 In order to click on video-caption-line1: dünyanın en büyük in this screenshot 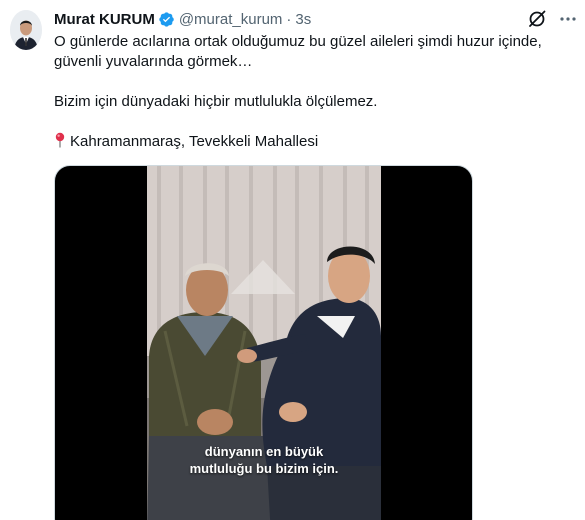, I will do `click(264, 451)`.